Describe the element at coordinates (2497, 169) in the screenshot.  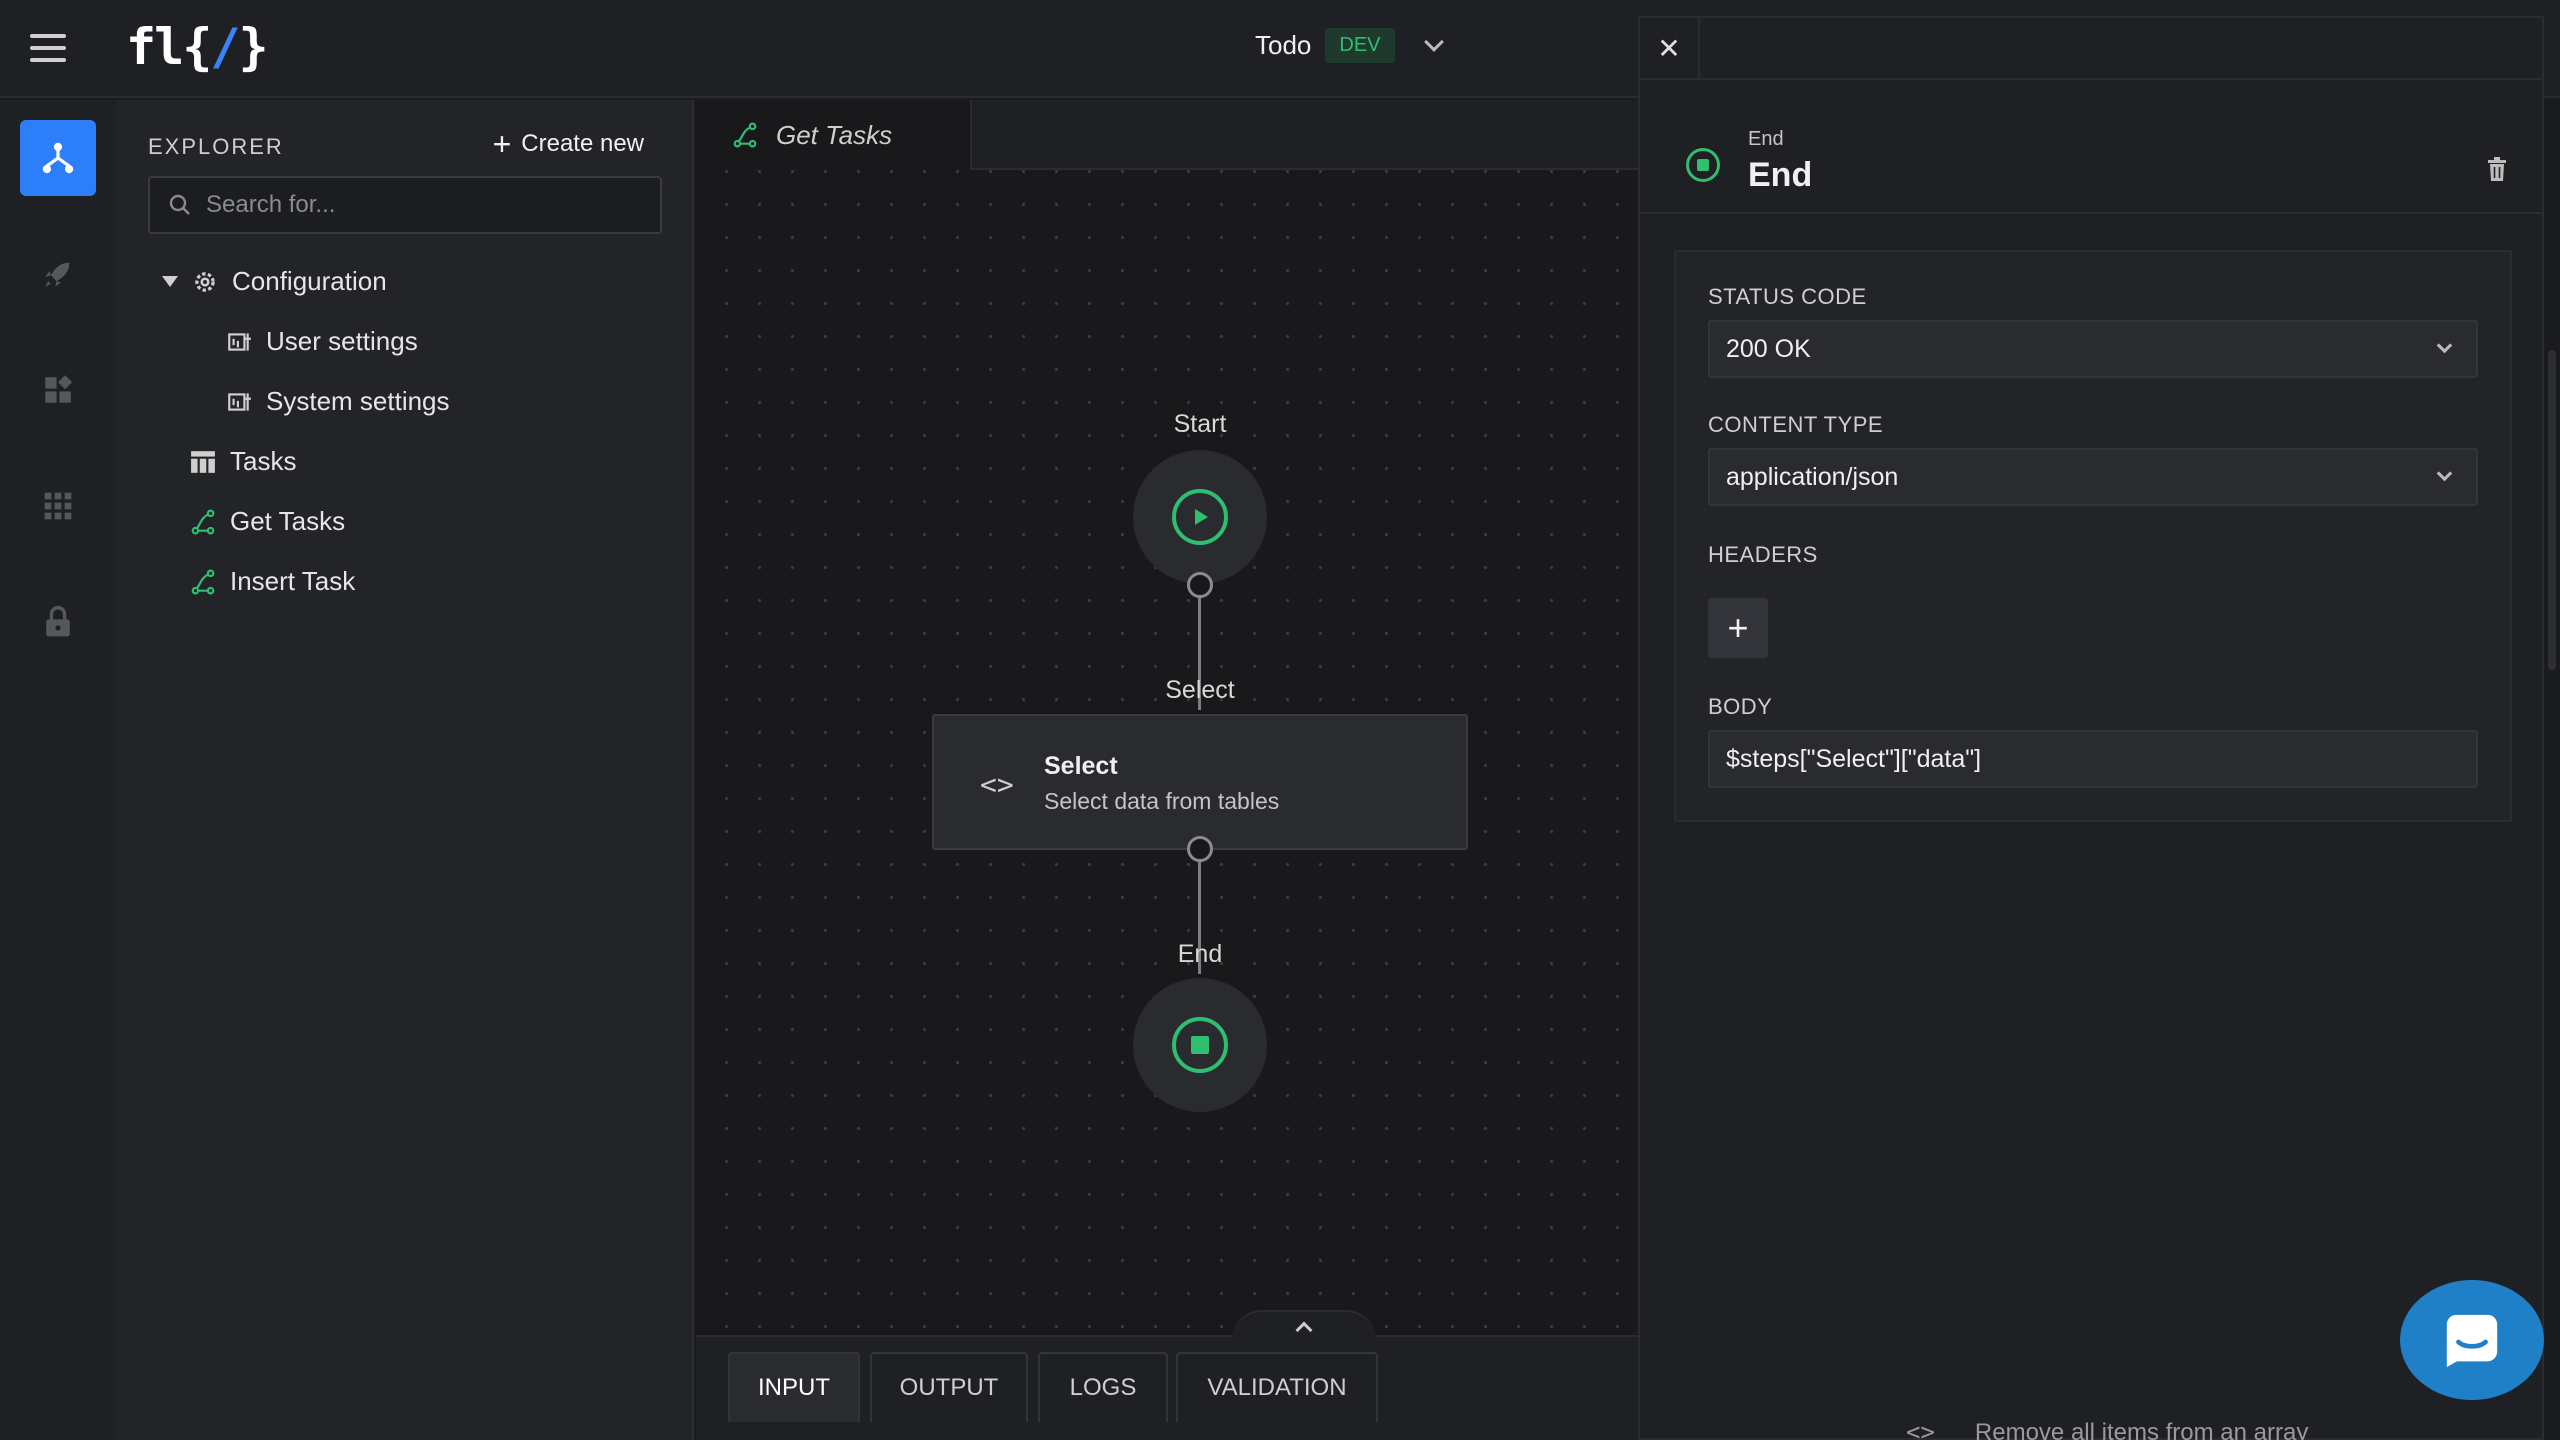
I see `trash-icon` at that location.